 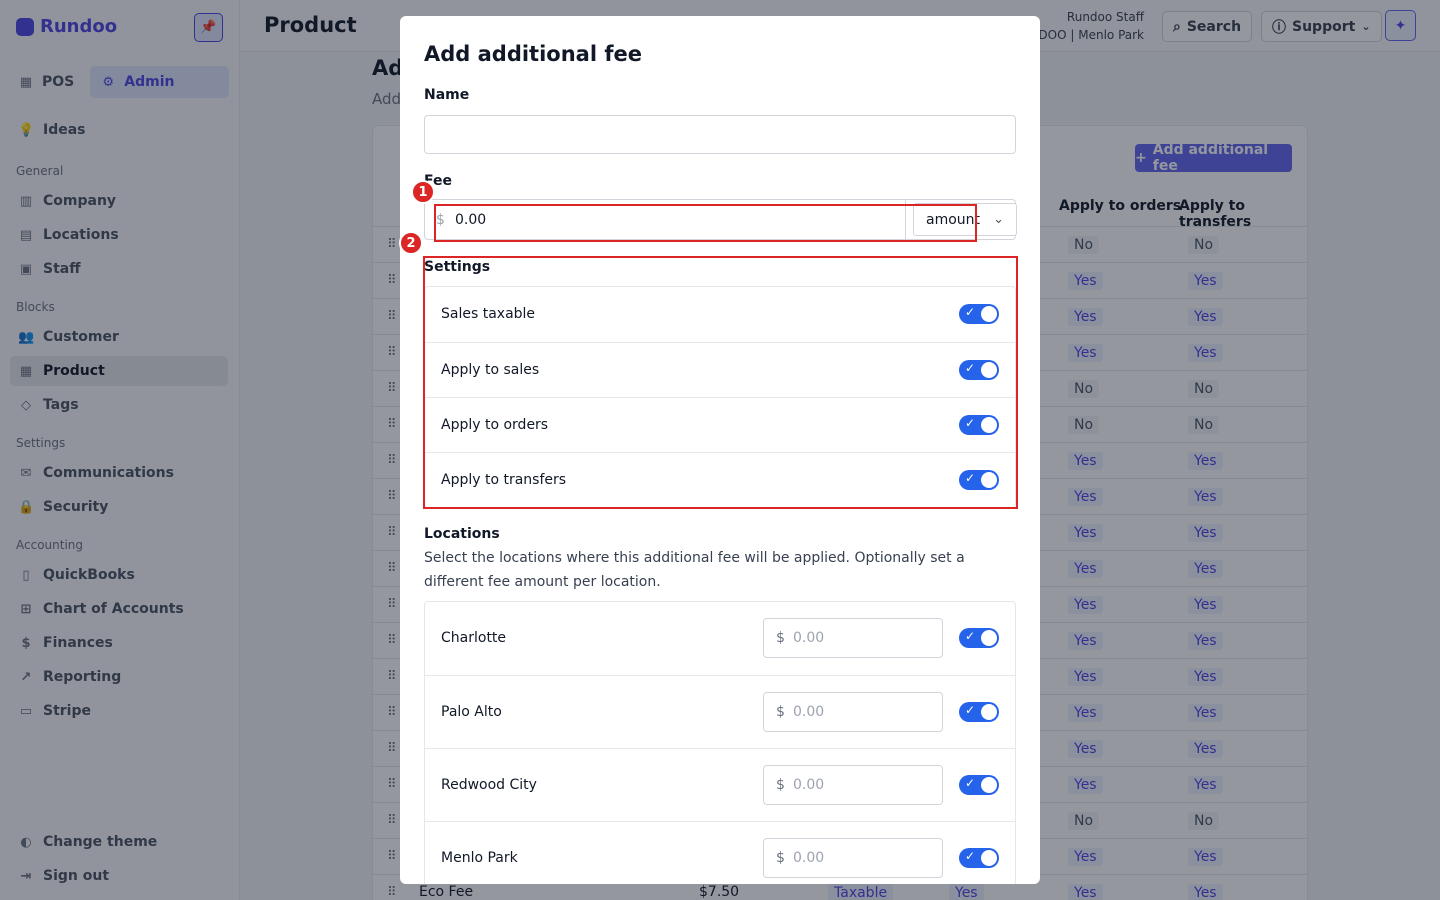 What do you see at coordinates (979, 858) in the screenshot?
I see `toggle-location-menlo-park: ✓` at bounding box center [979, 858].